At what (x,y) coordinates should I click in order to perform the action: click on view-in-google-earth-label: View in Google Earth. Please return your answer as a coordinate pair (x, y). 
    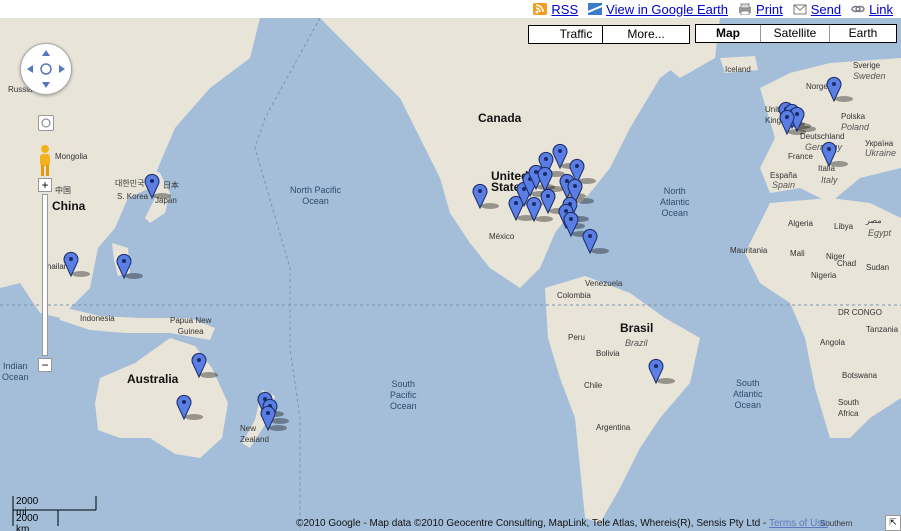
    Looking at the image, I should click on (667, 9).